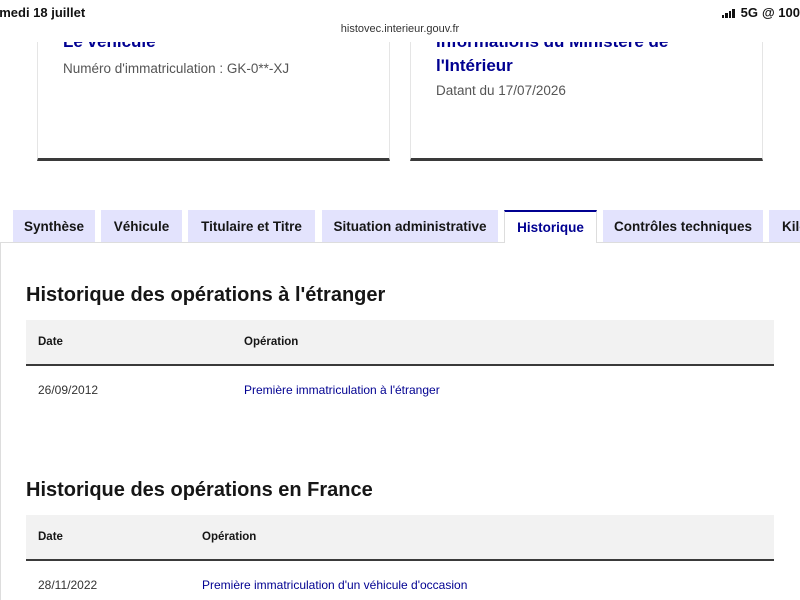  Describe the element at coordinates (43, 12) in the screenshot. I see `status-date: amedi 18 juillet` at that location.